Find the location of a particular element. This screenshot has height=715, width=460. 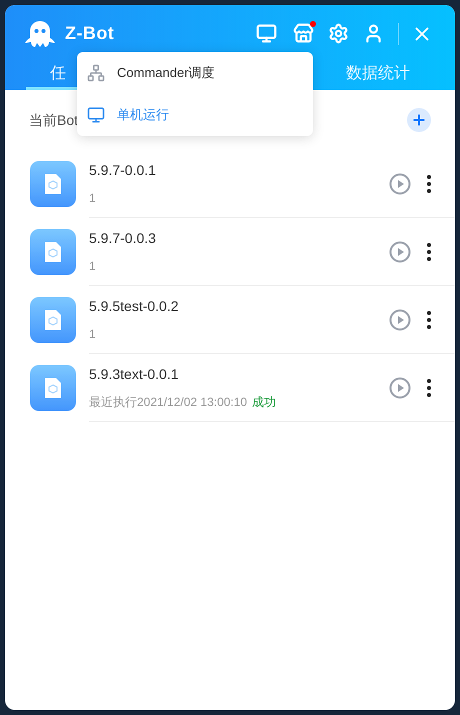

monitor-icon is located at coordinates (96, 115).